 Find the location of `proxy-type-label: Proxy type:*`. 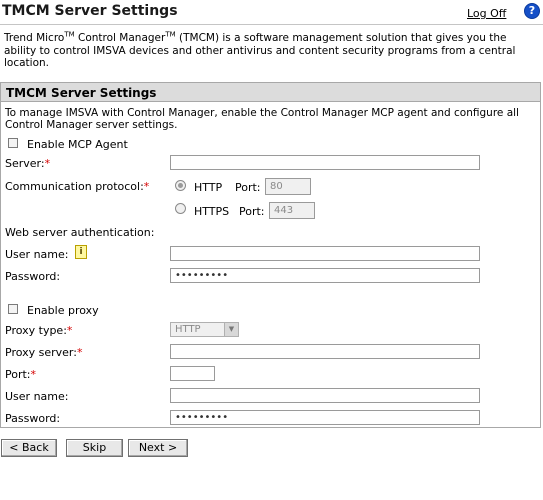

proxy-type-label: Proxy type:* is located at coordinates (39, 330).